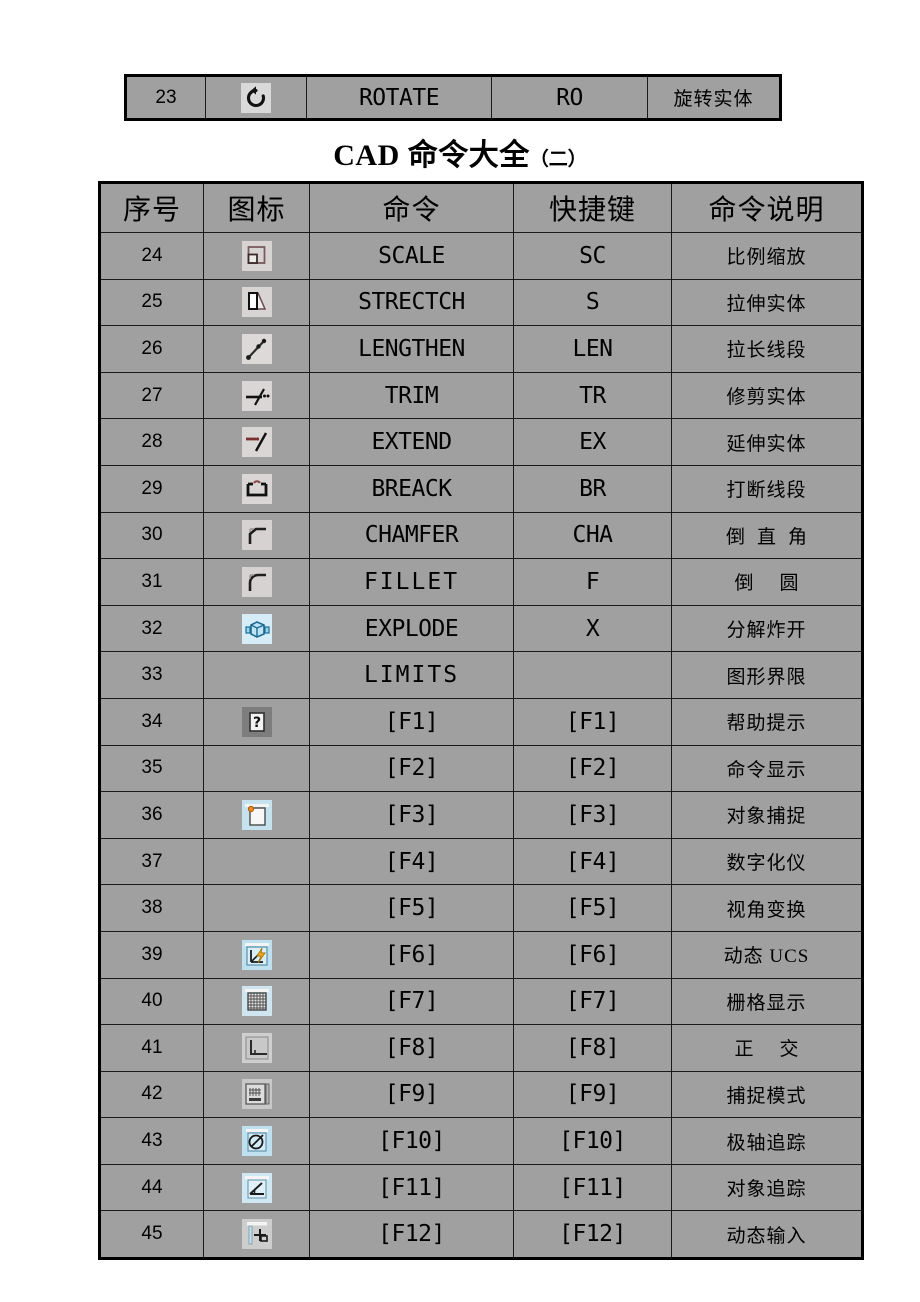  Describe the element at coordinates (592, 582) in the screenshot. I see `row-shortcut: F` at that location.